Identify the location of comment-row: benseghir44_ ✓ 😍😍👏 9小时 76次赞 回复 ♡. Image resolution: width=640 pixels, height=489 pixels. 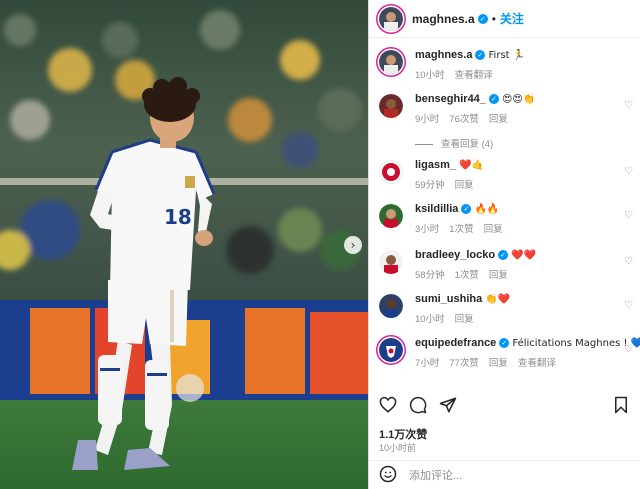
(506, 108).